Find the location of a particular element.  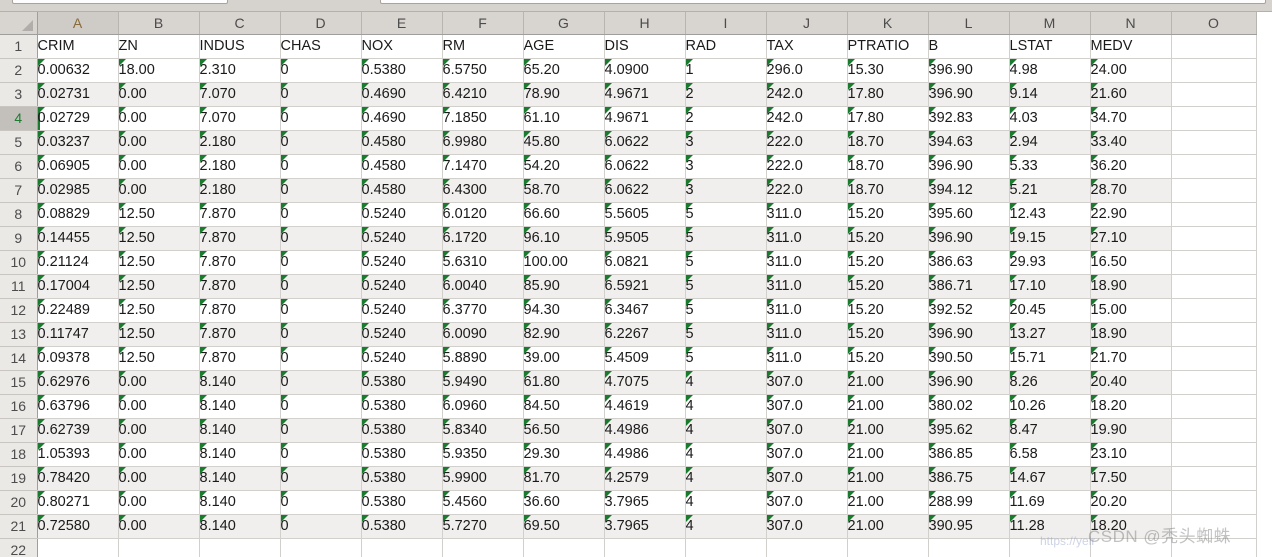

cell-N6: 36.20 is located at coordinates (1131, 166).